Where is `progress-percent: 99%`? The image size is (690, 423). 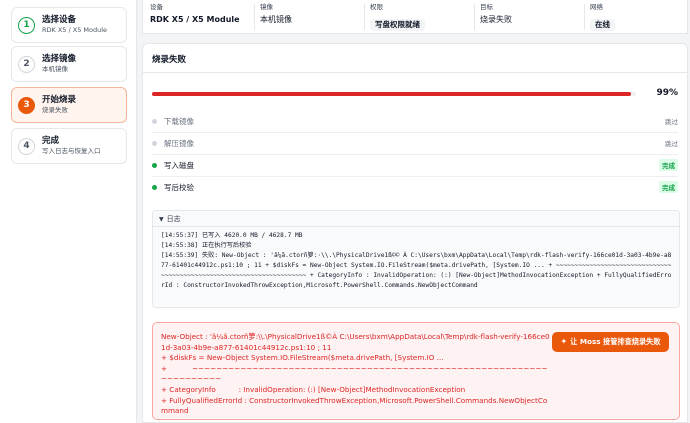
progress-percent: 99% is located at coordinates (667, 93).